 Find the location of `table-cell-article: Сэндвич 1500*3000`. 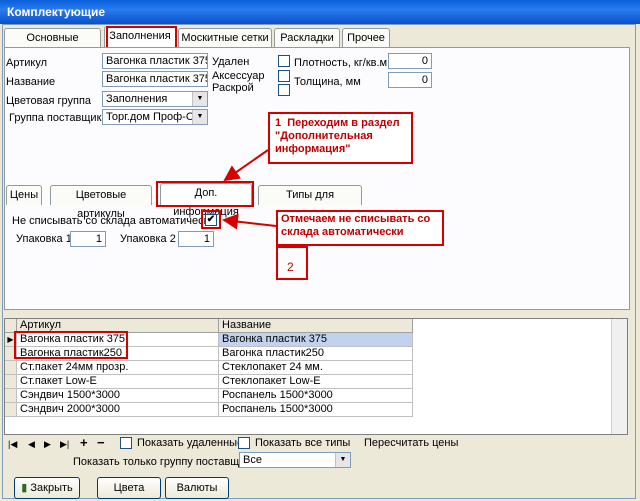

table-cell-article: Сэндвич 1500*3000 is located at coordinates (118, 396).